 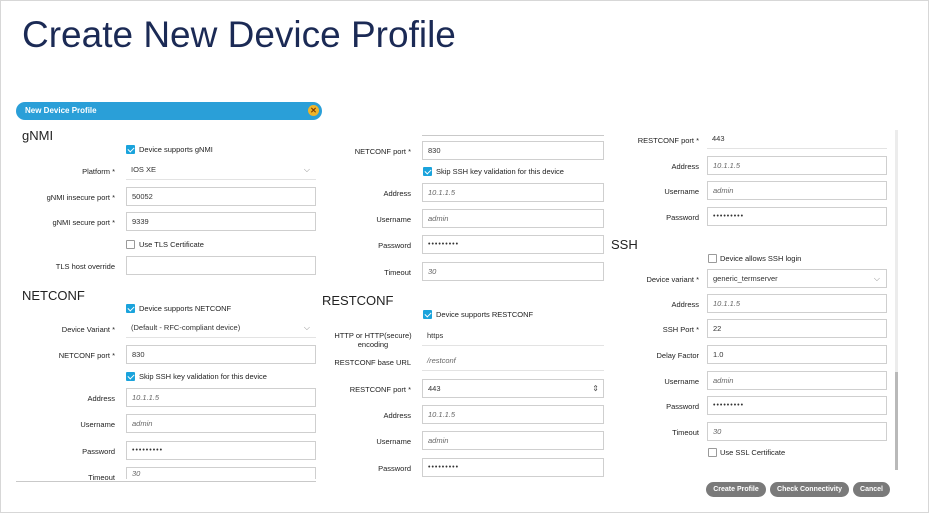 What do you see at coordinates (101, 398) in the screenshot?
I see `netconf-address-label: Address` at bounding box center [101, 398].